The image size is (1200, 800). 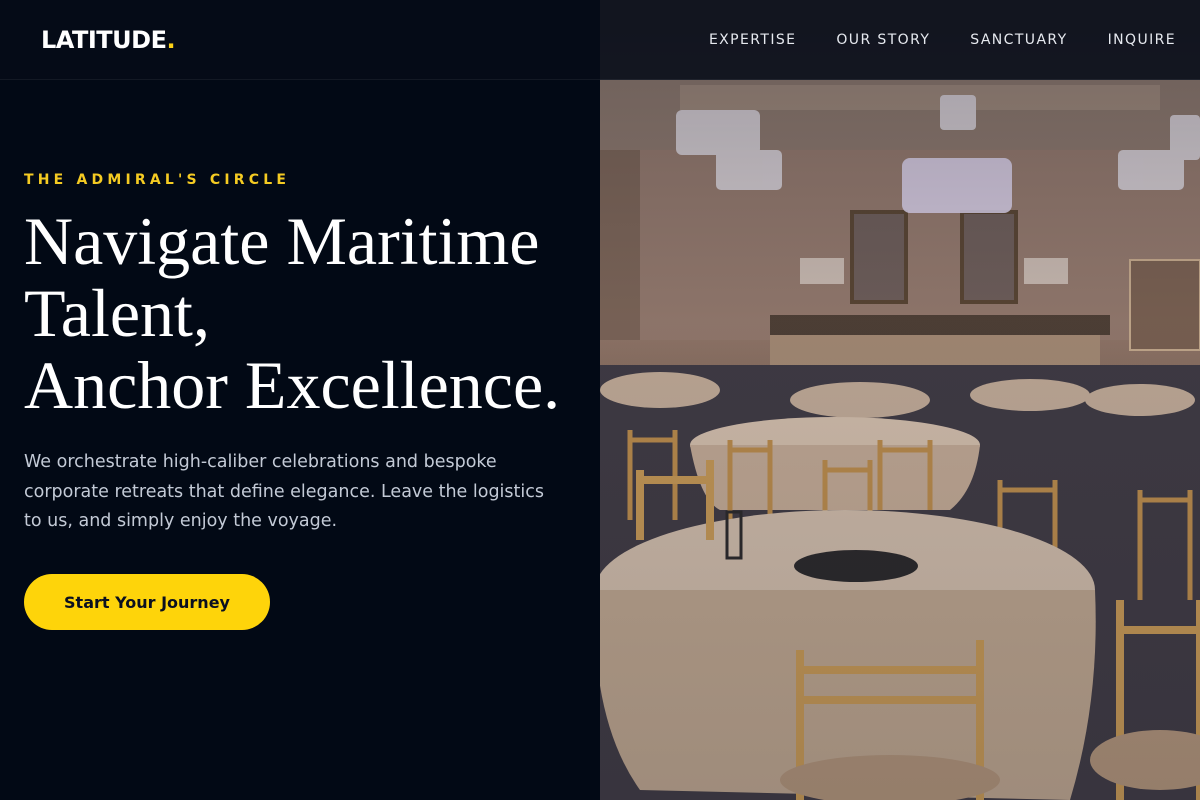 I want to click on logo: LATITUDE., so click(x=108, y=40).